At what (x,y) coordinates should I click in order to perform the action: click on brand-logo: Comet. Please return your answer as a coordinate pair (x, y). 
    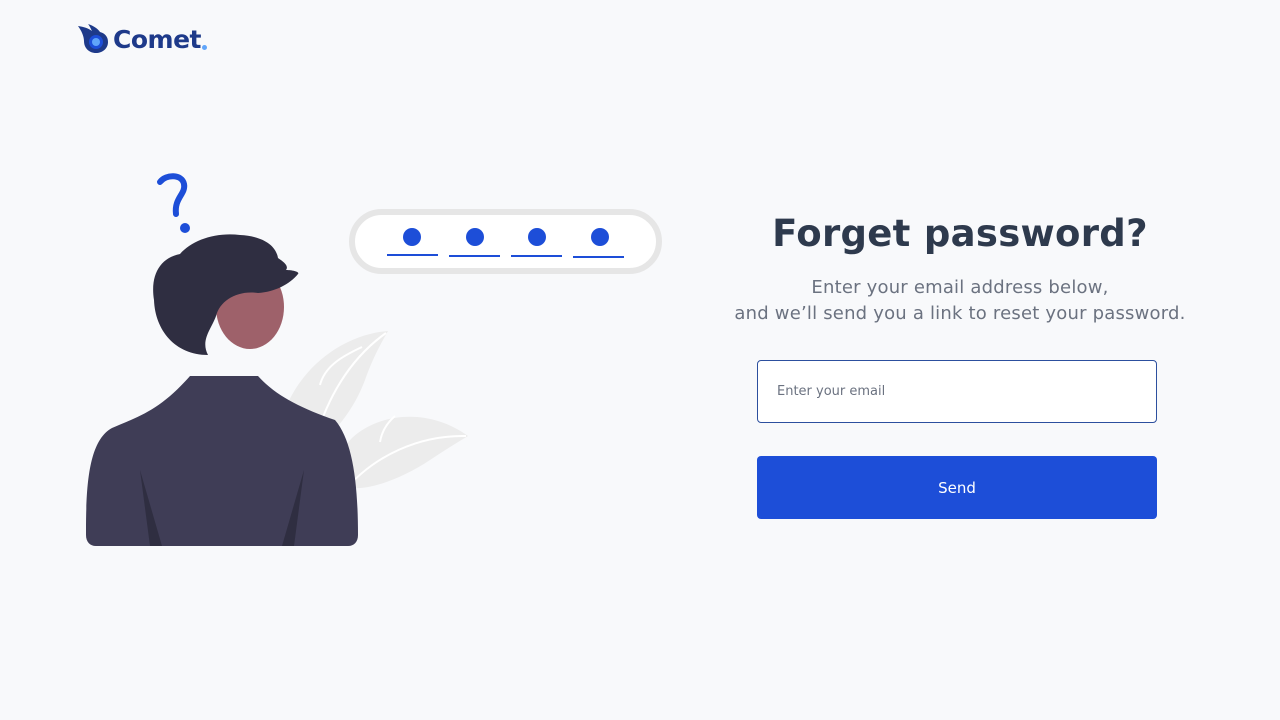
    Looking at the image, I should click on (142, 39).